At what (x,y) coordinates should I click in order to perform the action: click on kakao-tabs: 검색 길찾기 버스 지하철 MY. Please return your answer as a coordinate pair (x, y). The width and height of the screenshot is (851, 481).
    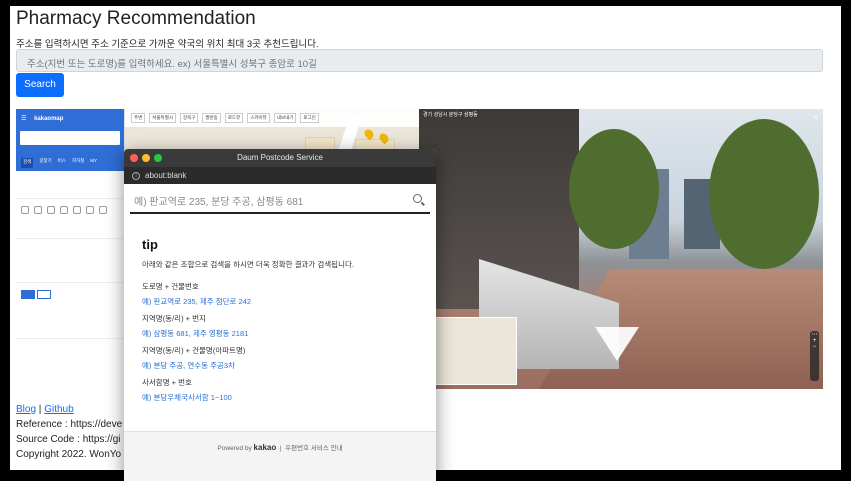
    Looking at the image, I should click on (70, 163).